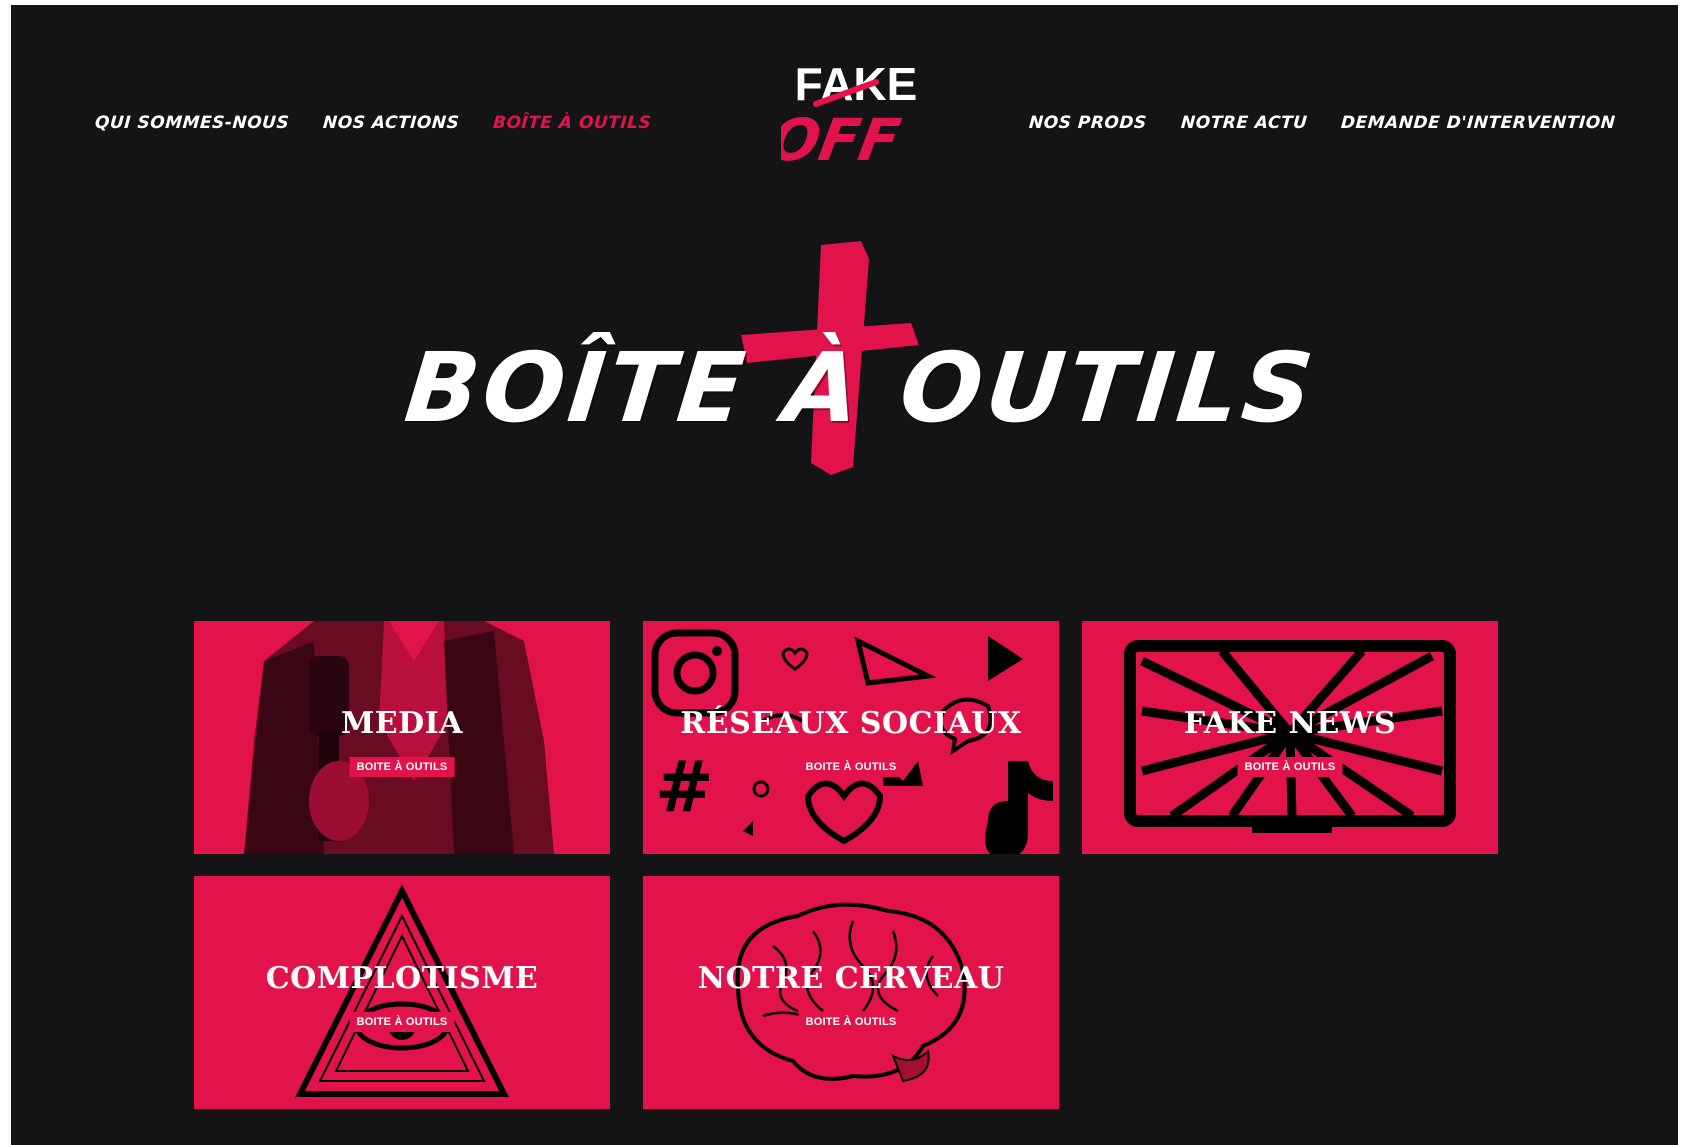 The image size is (1683, 1145). What do you see at coordinates (391, 123) in the screenshot?
I see `nav-item-nos-actions: NOS ACTIONS` at bounding box center [391, 123].